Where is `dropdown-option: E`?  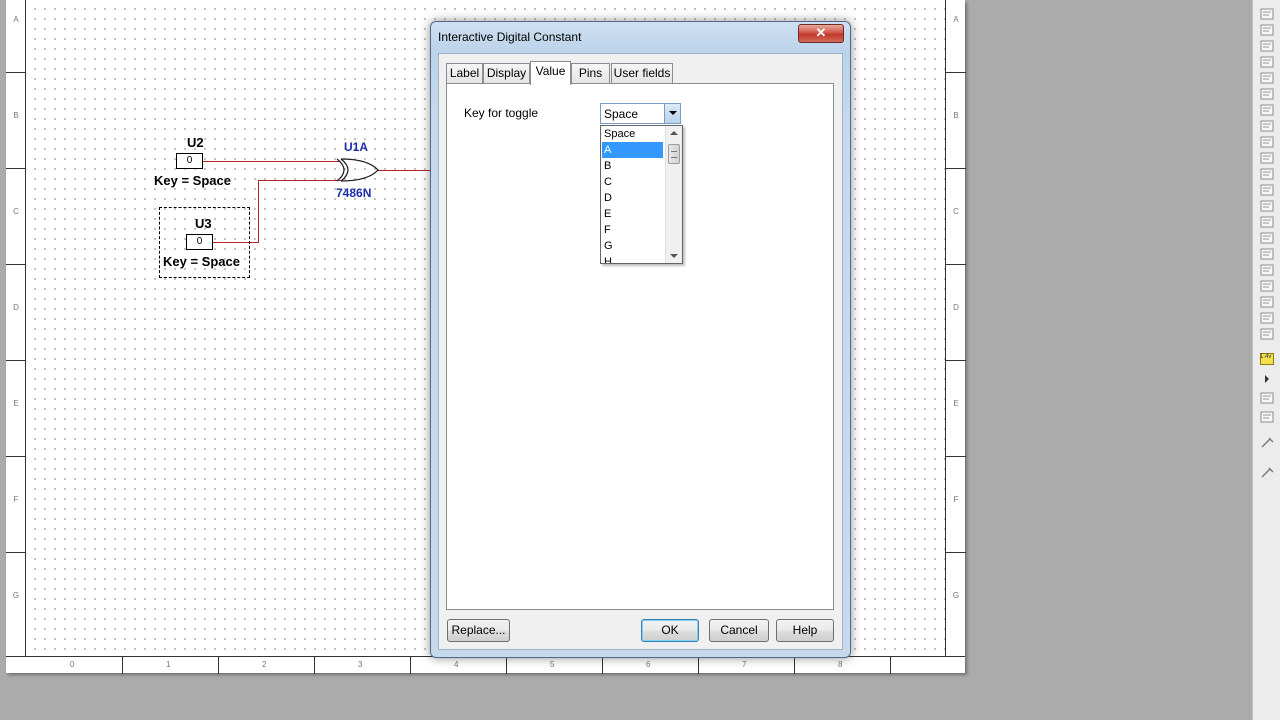
dropdown-option: E is located at coordinates (632, 214).